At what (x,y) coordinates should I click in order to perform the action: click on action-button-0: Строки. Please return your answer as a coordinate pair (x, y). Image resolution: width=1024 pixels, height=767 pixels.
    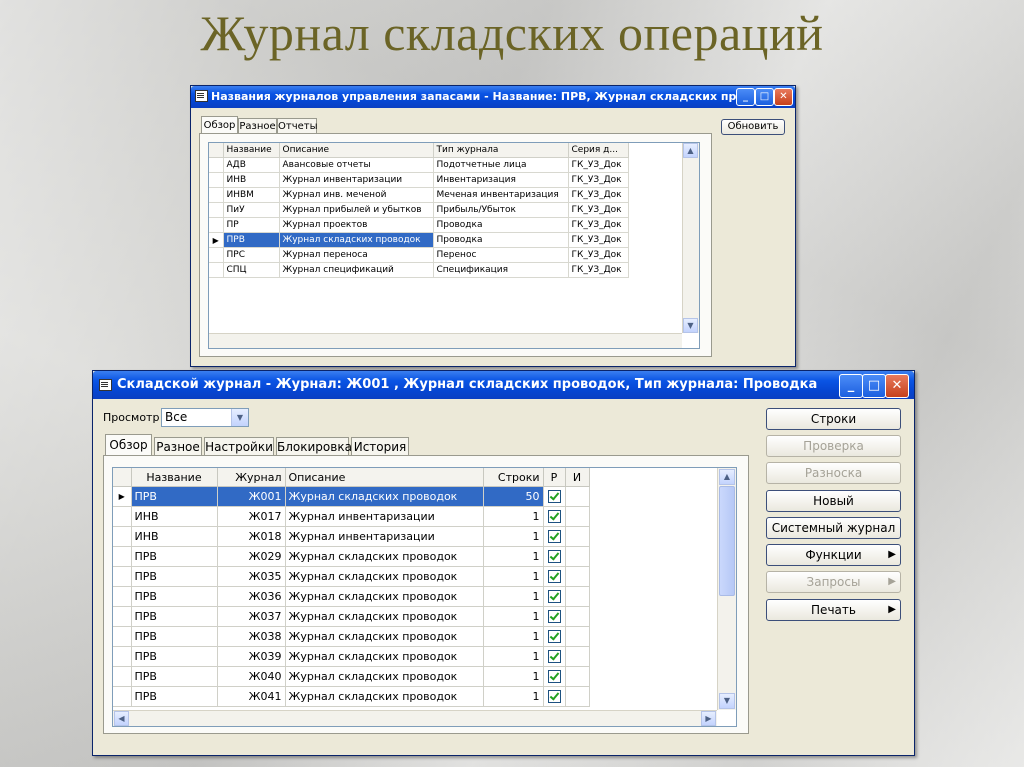
    Looking at the image, I should click on (833, 419).